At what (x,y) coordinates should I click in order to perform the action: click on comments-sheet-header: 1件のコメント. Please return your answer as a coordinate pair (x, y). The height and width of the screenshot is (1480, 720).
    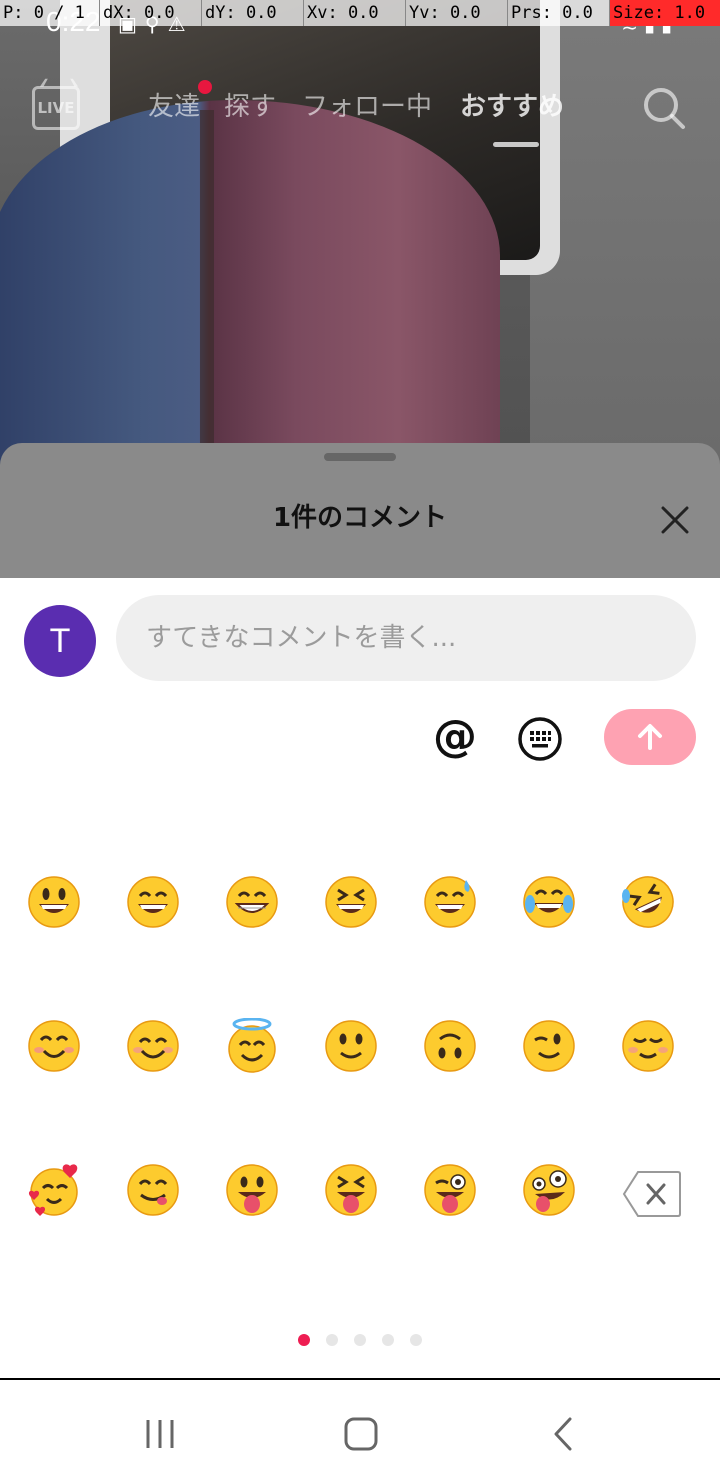
    Looking at the image, I should click on (360, 511).